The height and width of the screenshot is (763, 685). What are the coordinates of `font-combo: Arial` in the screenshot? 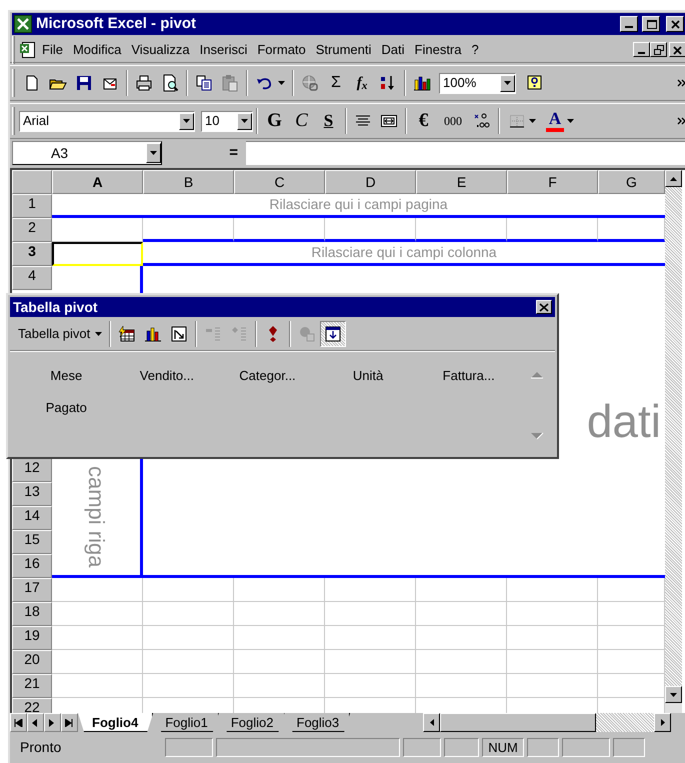 It's located at (107, 121).